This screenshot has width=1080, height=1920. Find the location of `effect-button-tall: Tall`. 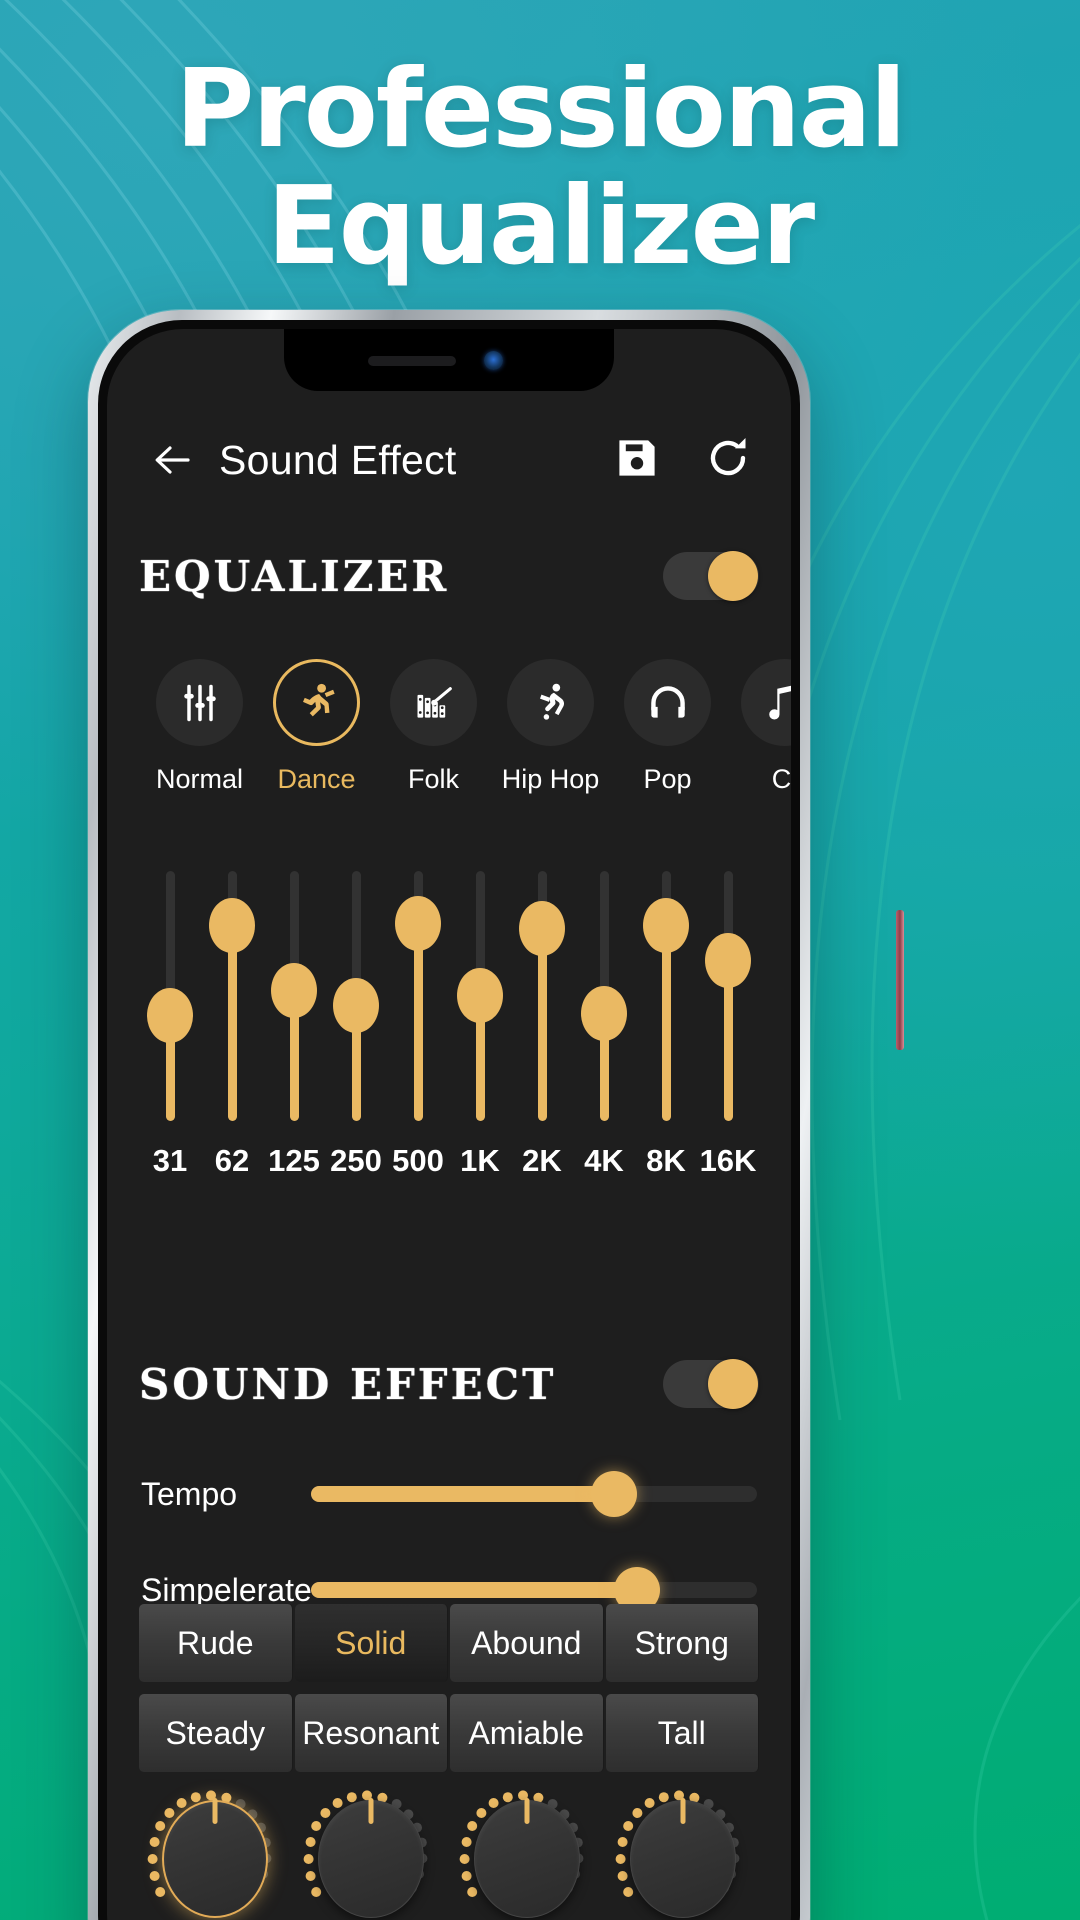

effect-button-tall: Tall is located at coordinates (682, 1733).